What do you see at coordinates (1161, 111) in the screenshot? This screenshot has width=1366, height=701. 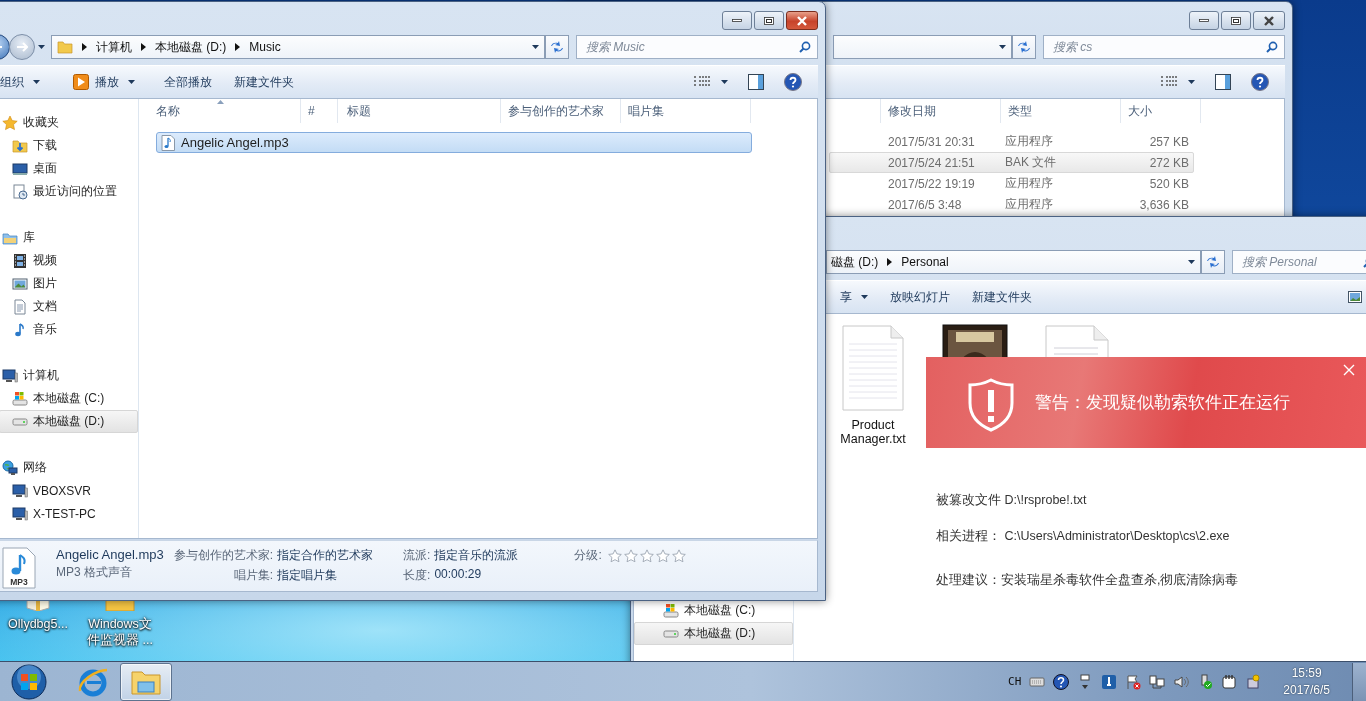 I see `column-header: 大小` at bounding box center [1161, 111].